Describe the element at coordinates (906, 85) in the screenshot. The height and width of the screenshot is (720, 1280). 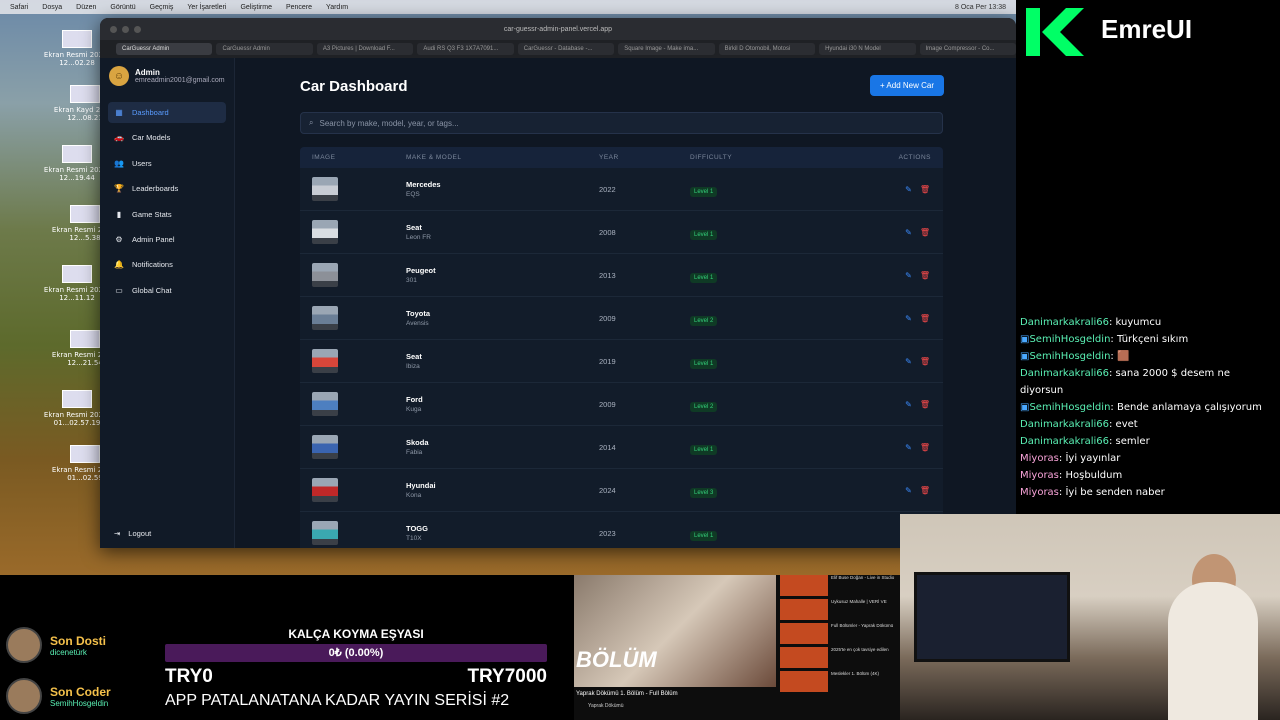
I see `add-new-car-button: + Add New Car` at that location.